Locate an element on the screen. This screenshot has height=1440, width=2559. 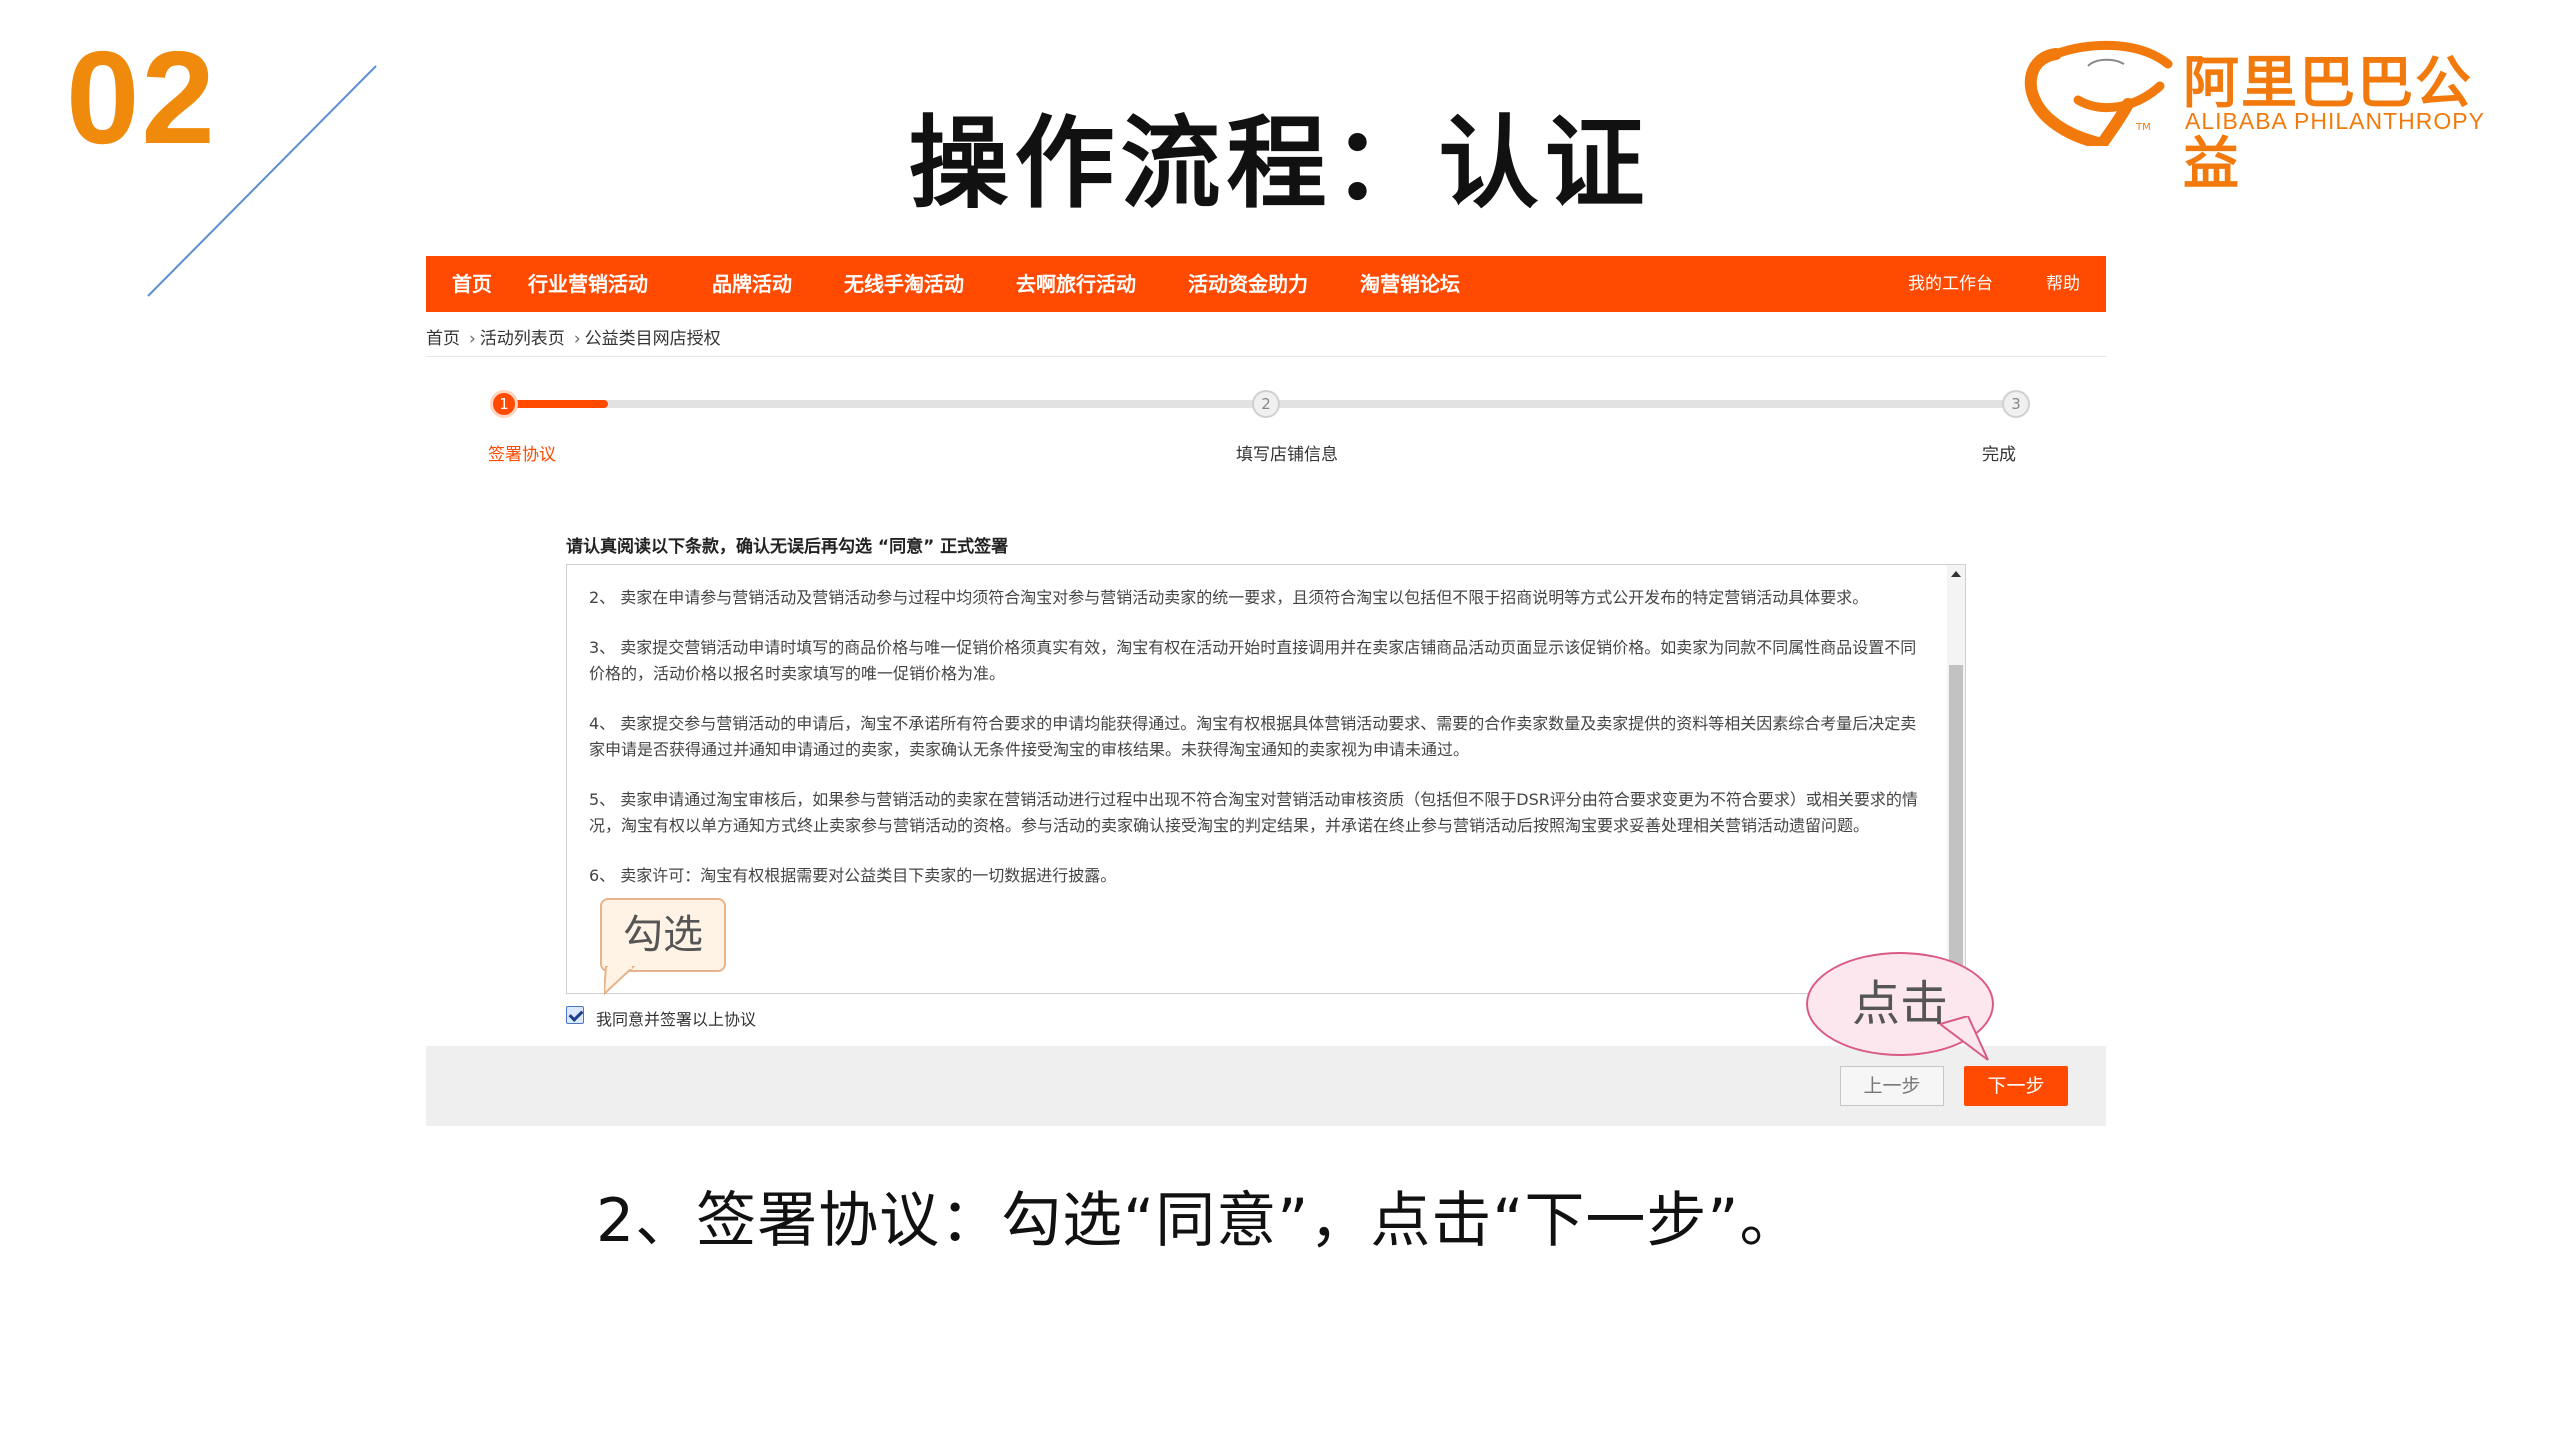
terms-scrollbar is located at coordinates (1956, 779).